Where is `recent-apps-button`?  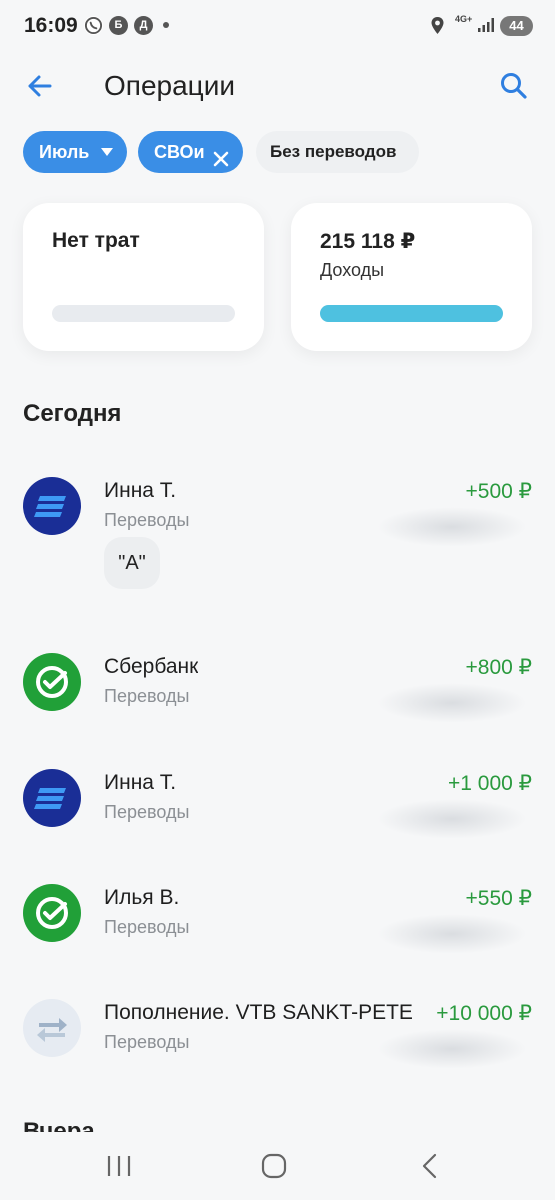 recent-apps-button is located at coordinates (119, 1166).